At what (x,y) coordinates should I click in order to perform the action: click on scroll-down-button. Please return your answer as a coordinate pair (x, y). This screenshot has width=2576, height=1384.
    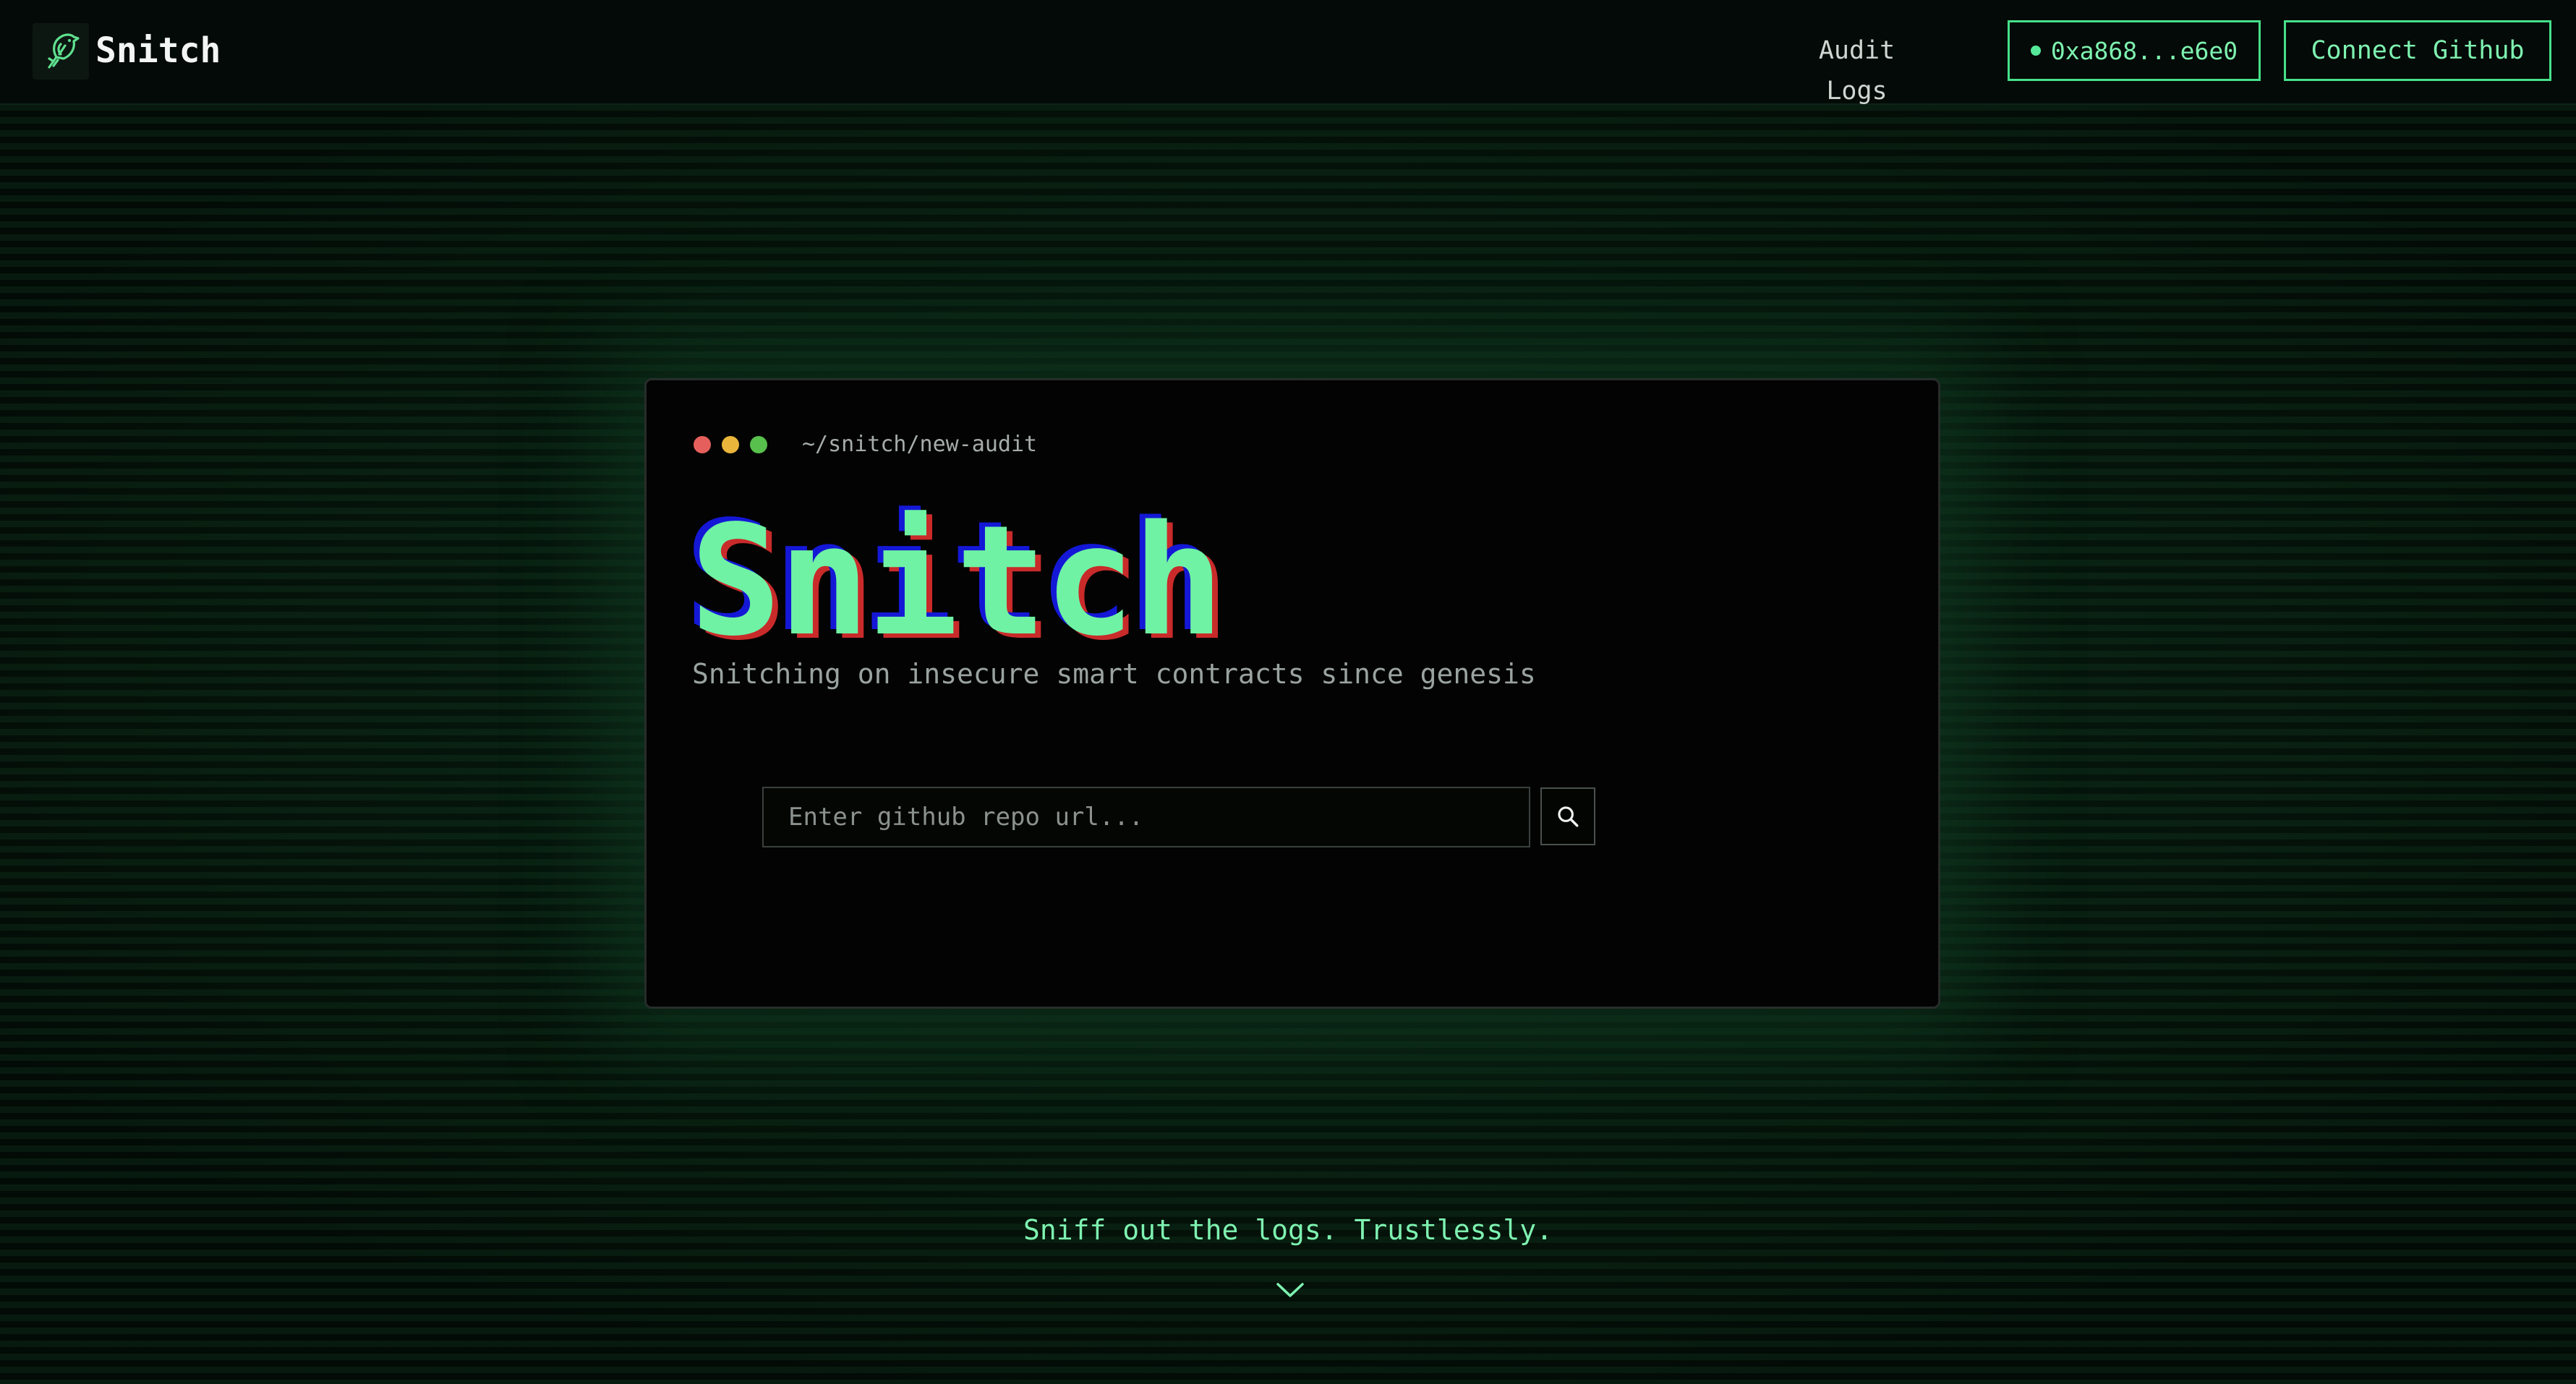
    Looking at the image, I should click on (1290, 1290).